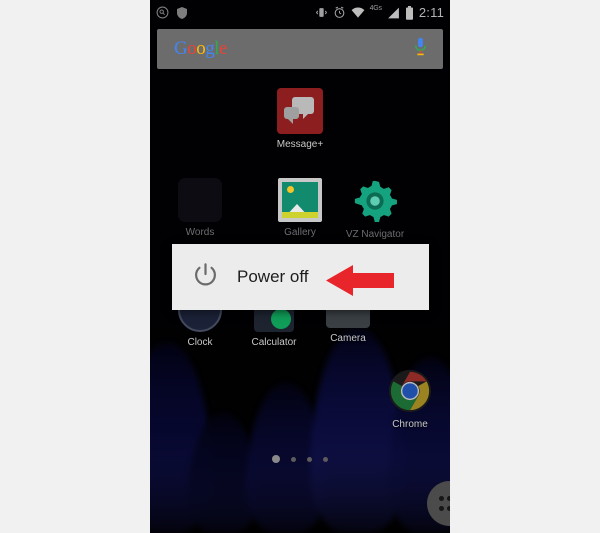 The width and height of the screenshot is (600, 533). What do you see at coordinates (300, 459) in the screenshot?
I see `home-page-indicator` at bounding box center [300, 459].